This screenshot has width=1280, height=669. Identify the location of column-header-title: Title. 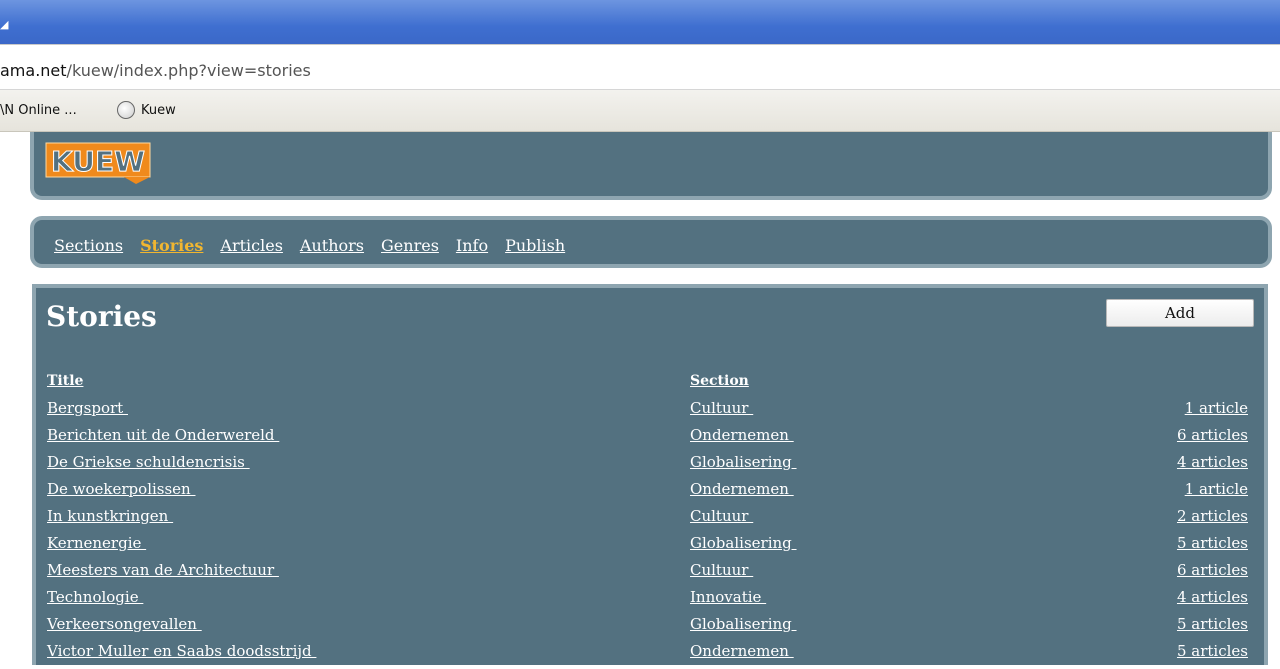
(65, 381).